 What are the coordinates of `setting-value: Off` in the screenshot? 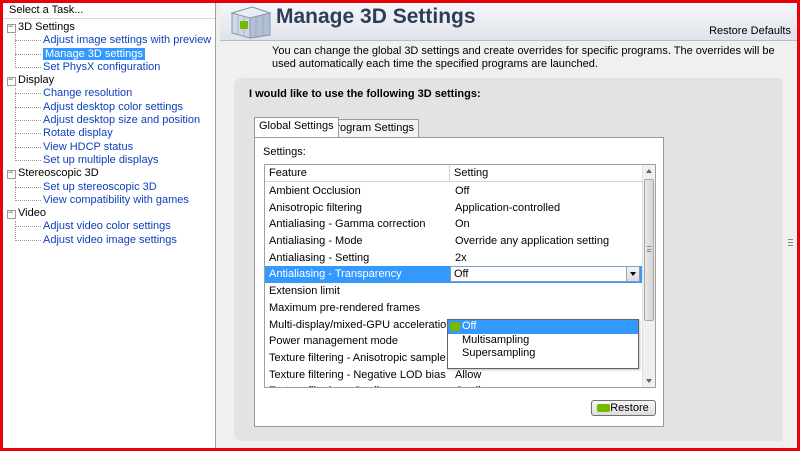 It's located at (462, 191).